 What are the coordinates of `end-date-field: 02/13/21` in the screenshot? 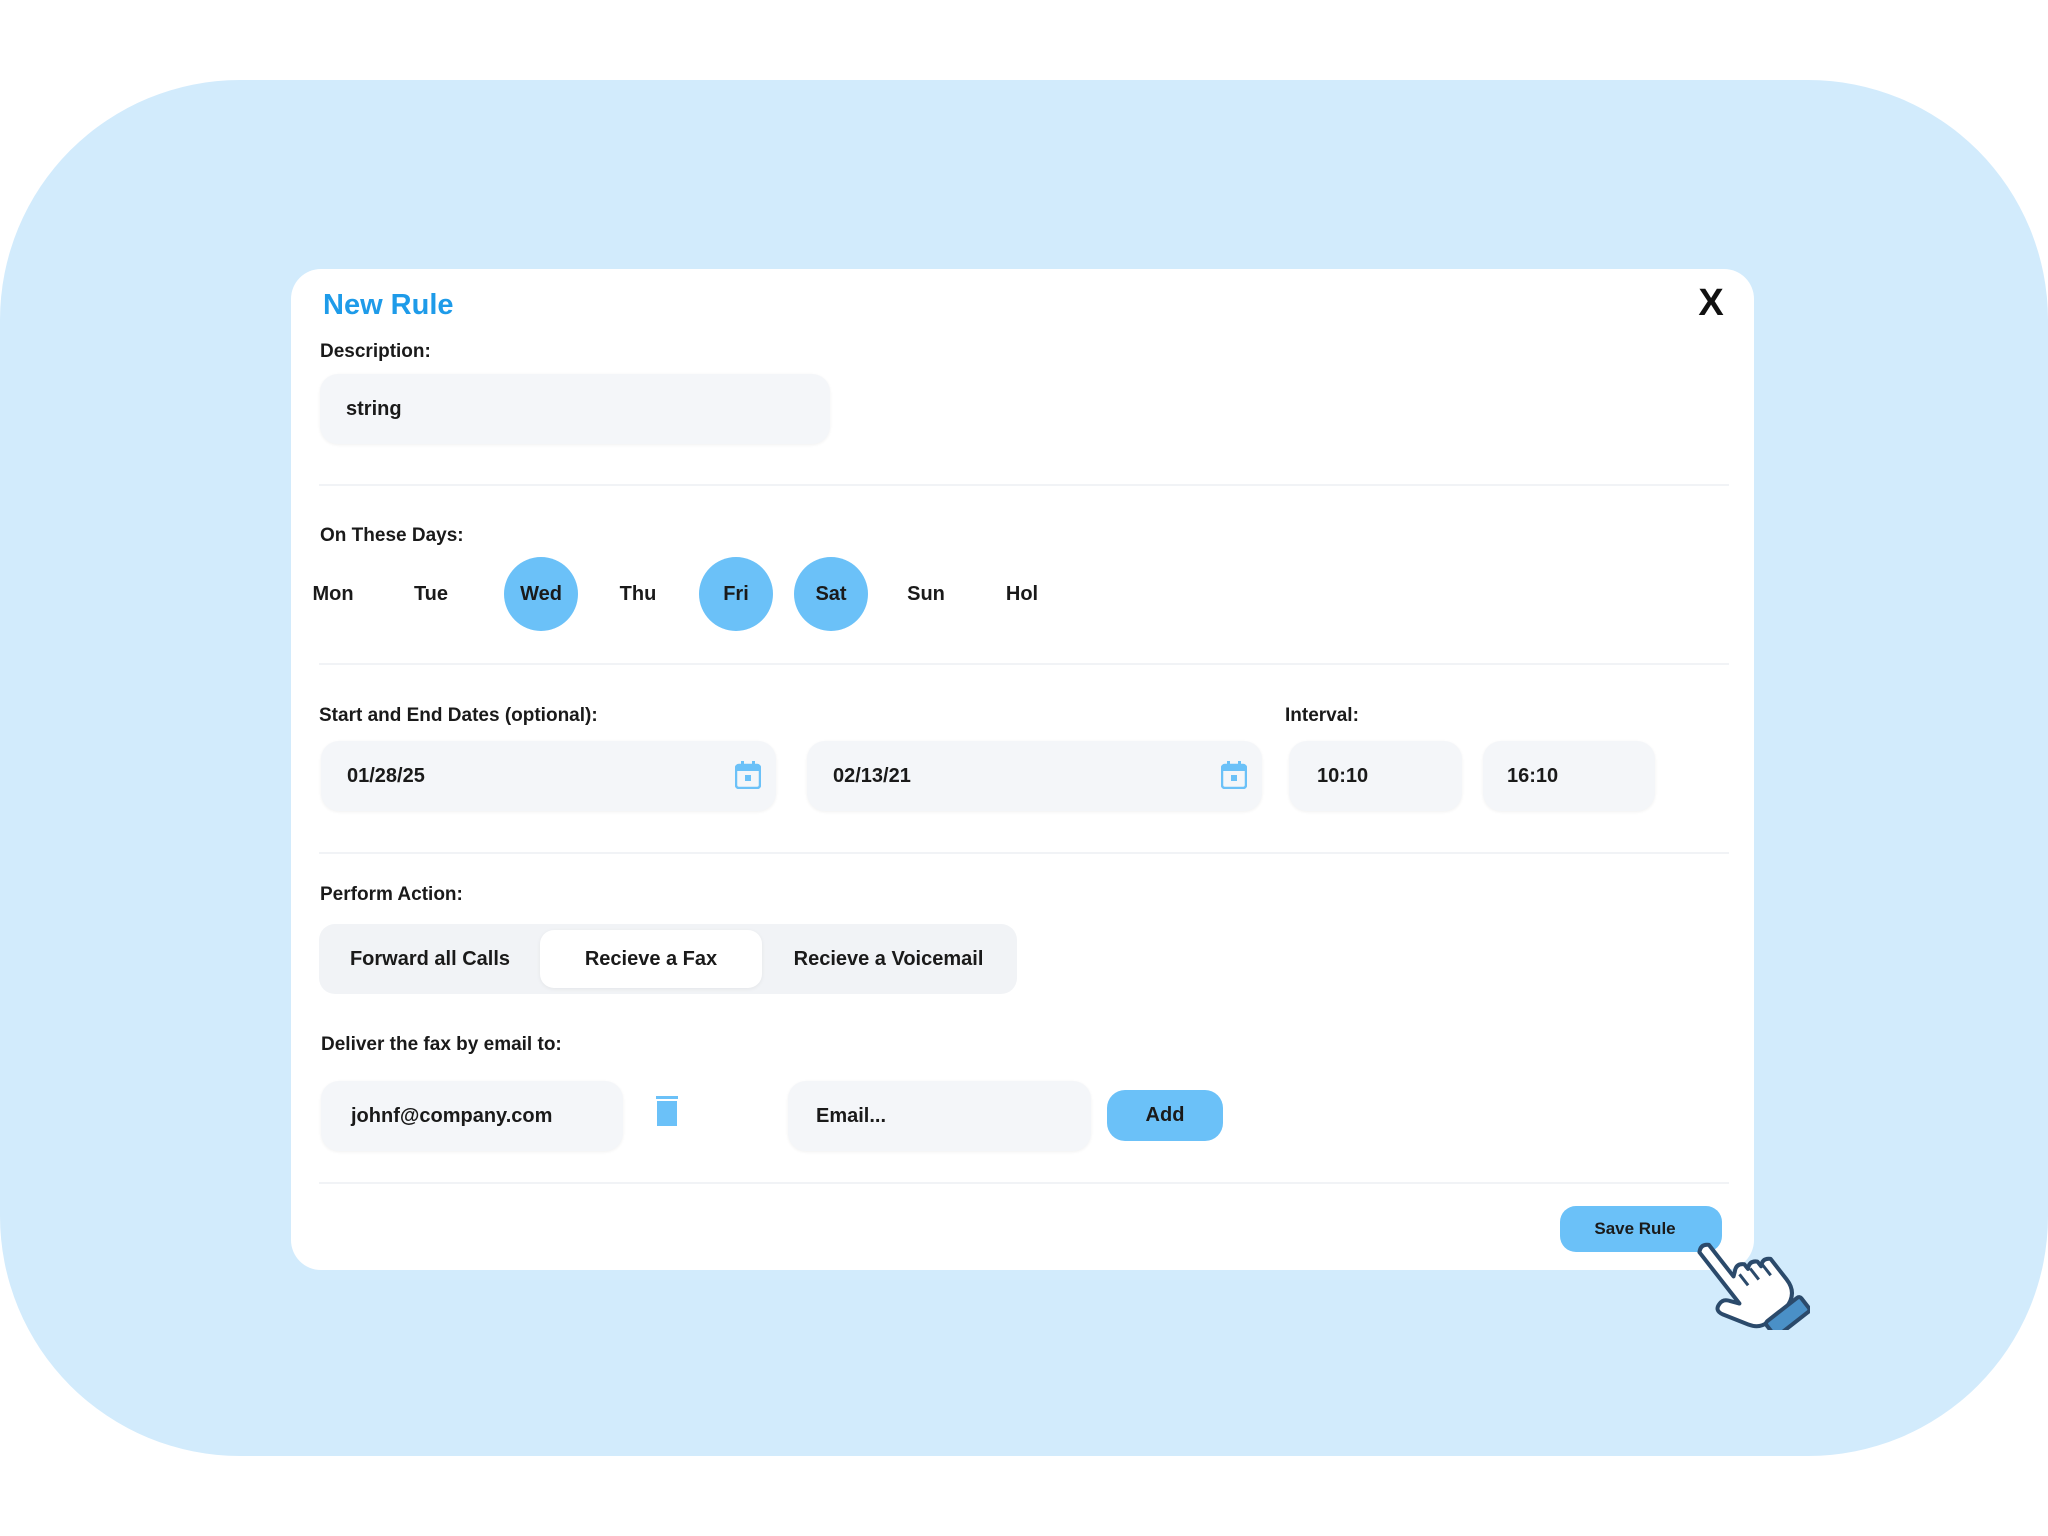 It's located at (1034, 776).